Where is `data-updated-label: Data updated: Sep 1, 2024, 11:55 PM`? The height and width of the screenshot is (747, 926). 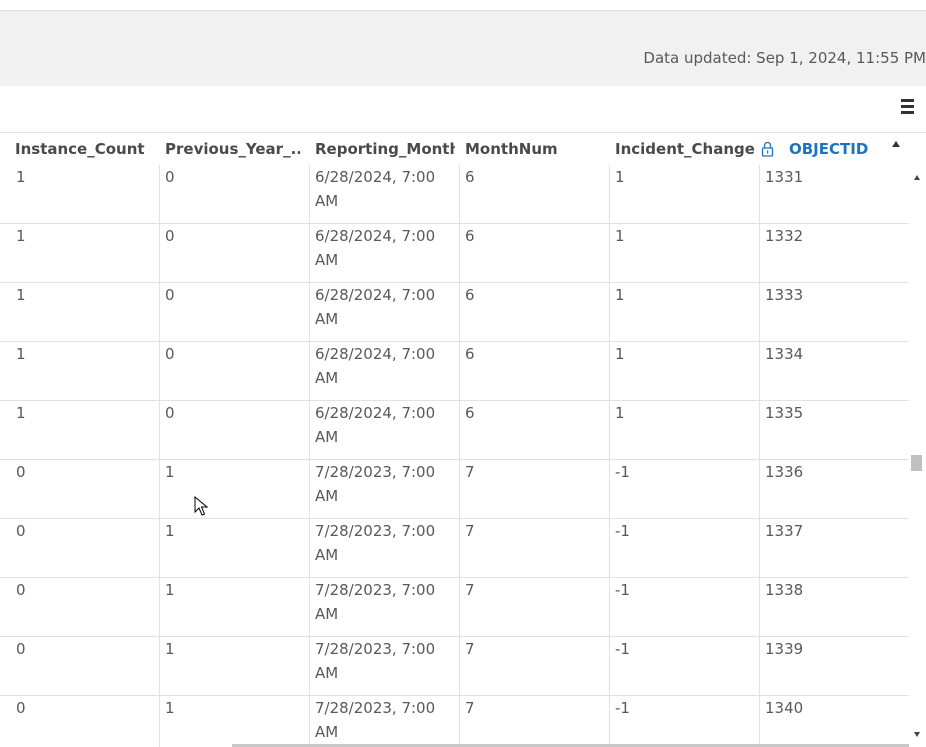
data-updated-label: Data updated: Sep 1, 2024, 11:55 PM is located at coordinates (784, 58).